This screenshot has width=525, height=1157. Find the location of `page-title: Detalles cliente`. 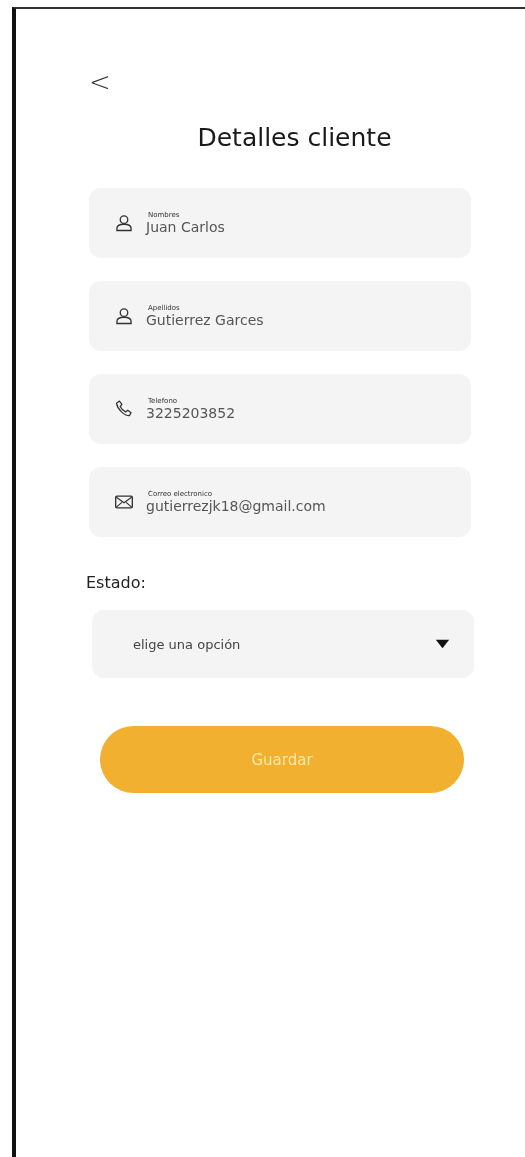

page-title: Detalles cliente is located at coordinates (294, 137).